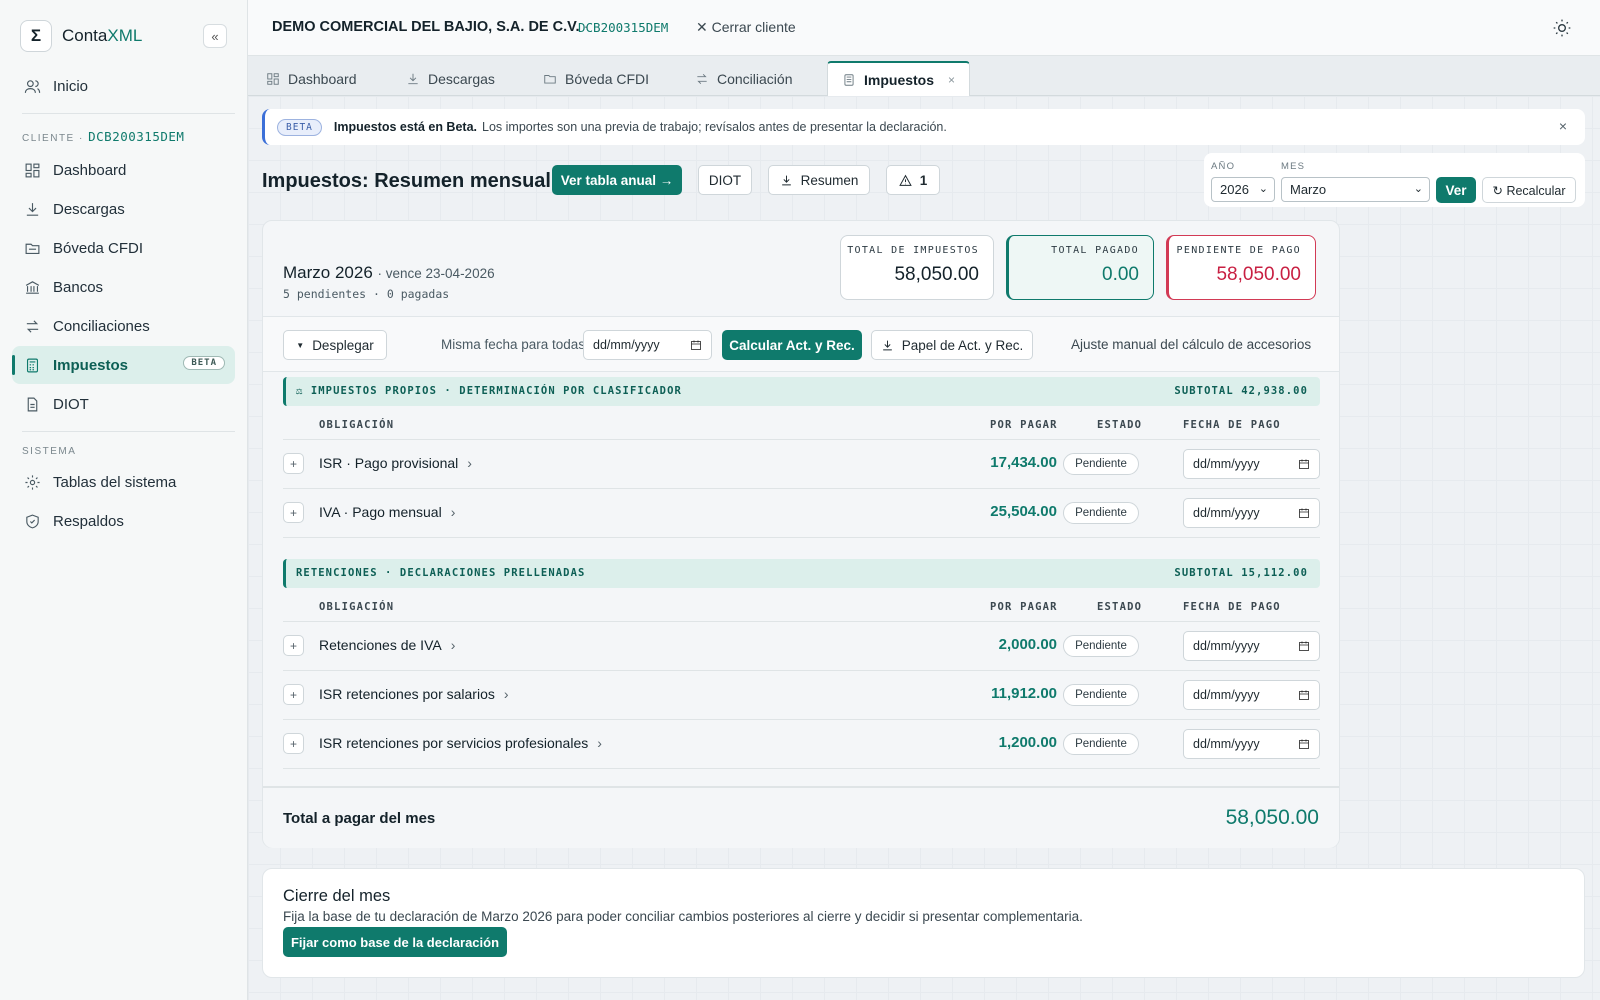  Describe the element at coordinates (952, 345) in the screenshot. I see `accessories-paper-button: Papel de Act. y Rec.` at that location.